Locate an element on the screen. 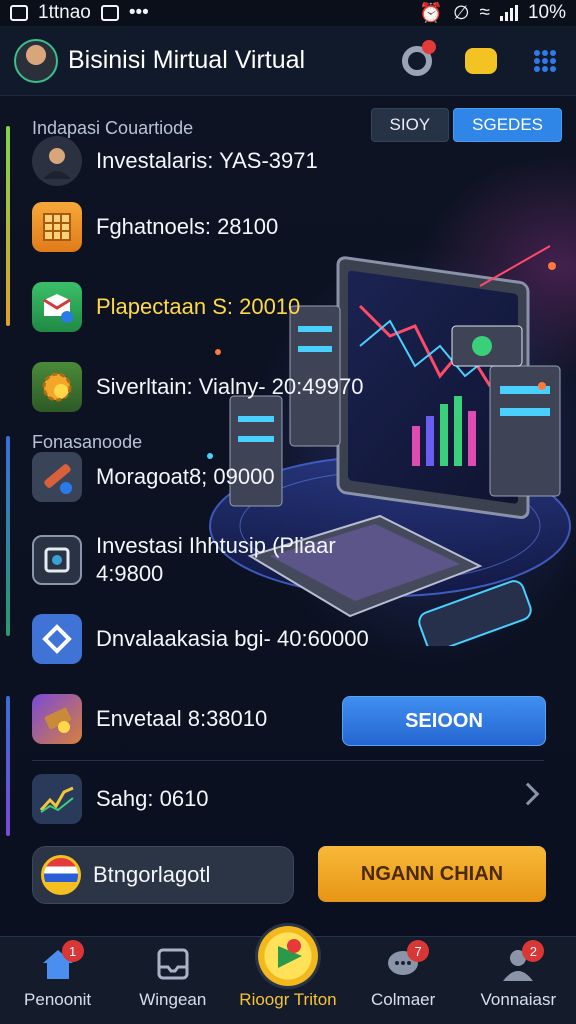  status-bar: 1ttnao ••• ⏰ ∅ ≈ 10% is located at coordinates (288, 13).